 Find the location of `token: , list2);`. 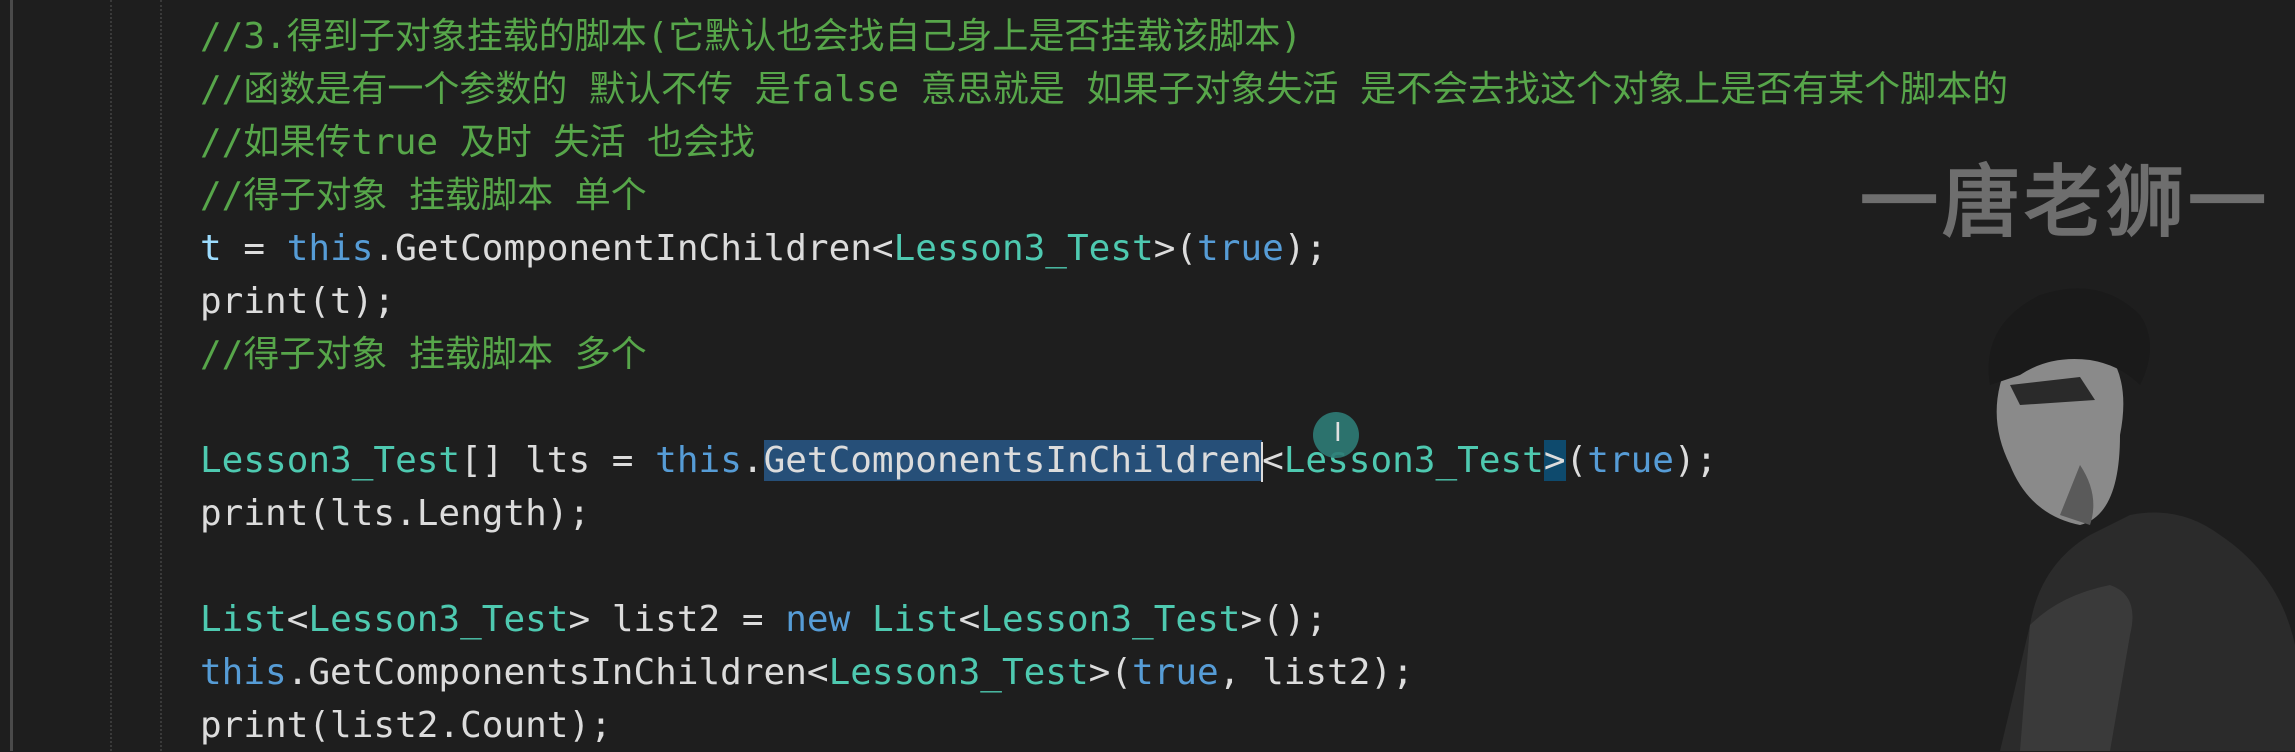

token: , list2); is located at coordinates (1316, 672).